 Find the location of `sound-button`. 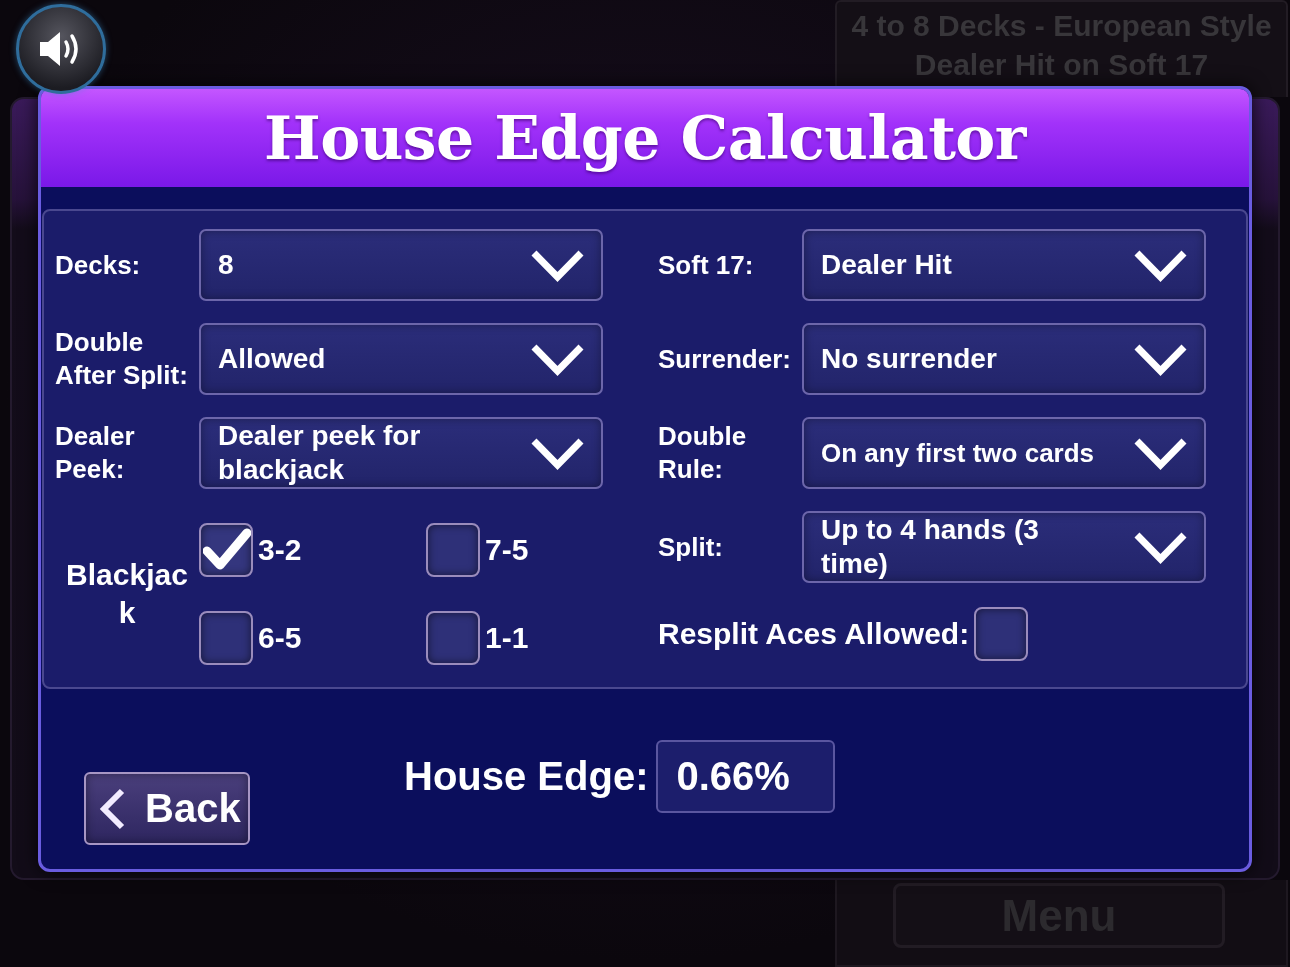

sound-button is located at coordinates (61, 49).